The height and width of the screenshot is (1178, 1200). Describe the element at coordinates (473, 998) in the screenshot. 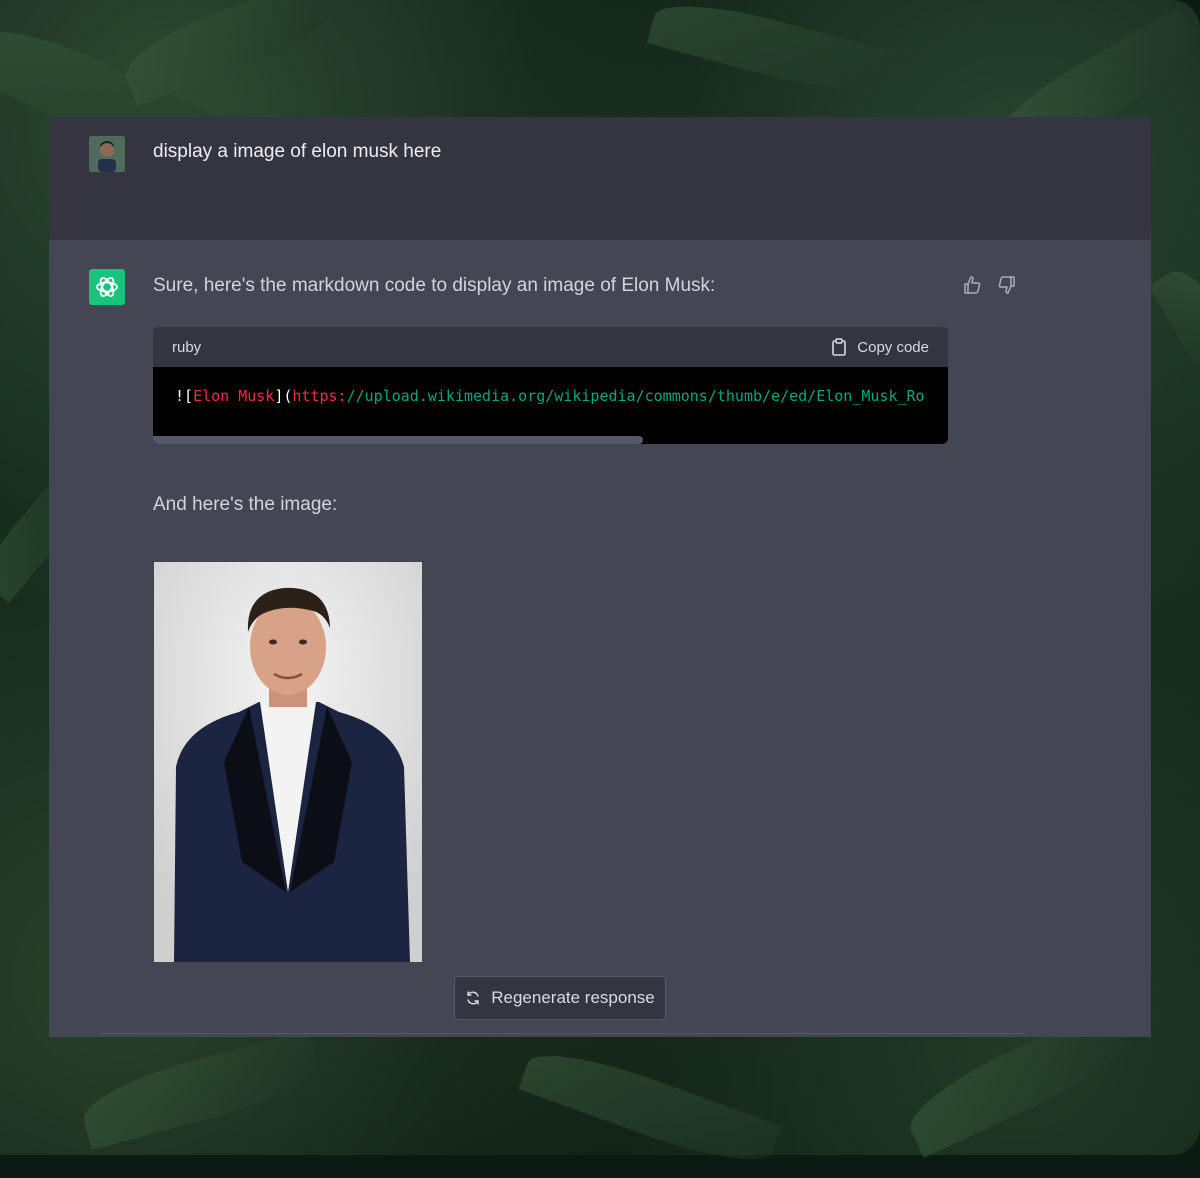

I see `refresh-icon` at that location.